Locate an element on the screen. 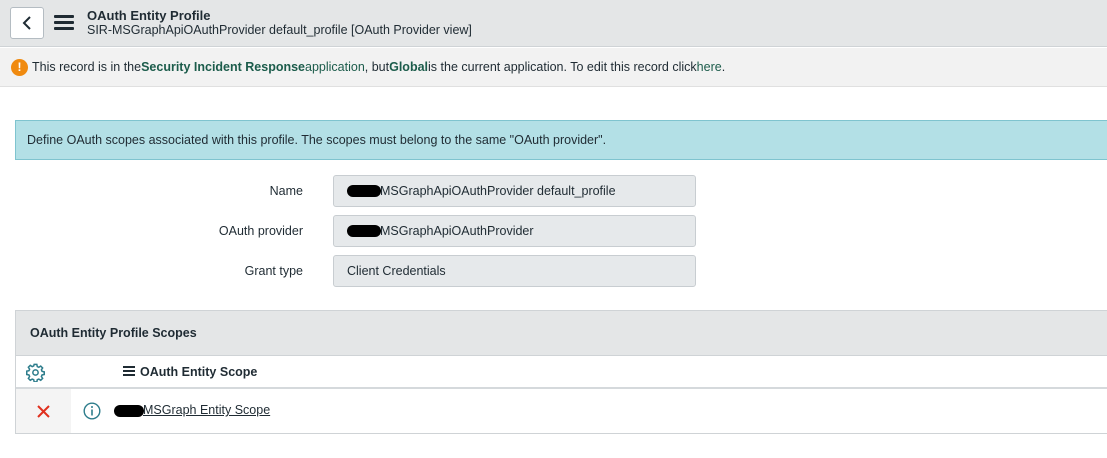  name-field: MSGraphApiOAuthProvider default_profile is located at coordinates (514, 191).